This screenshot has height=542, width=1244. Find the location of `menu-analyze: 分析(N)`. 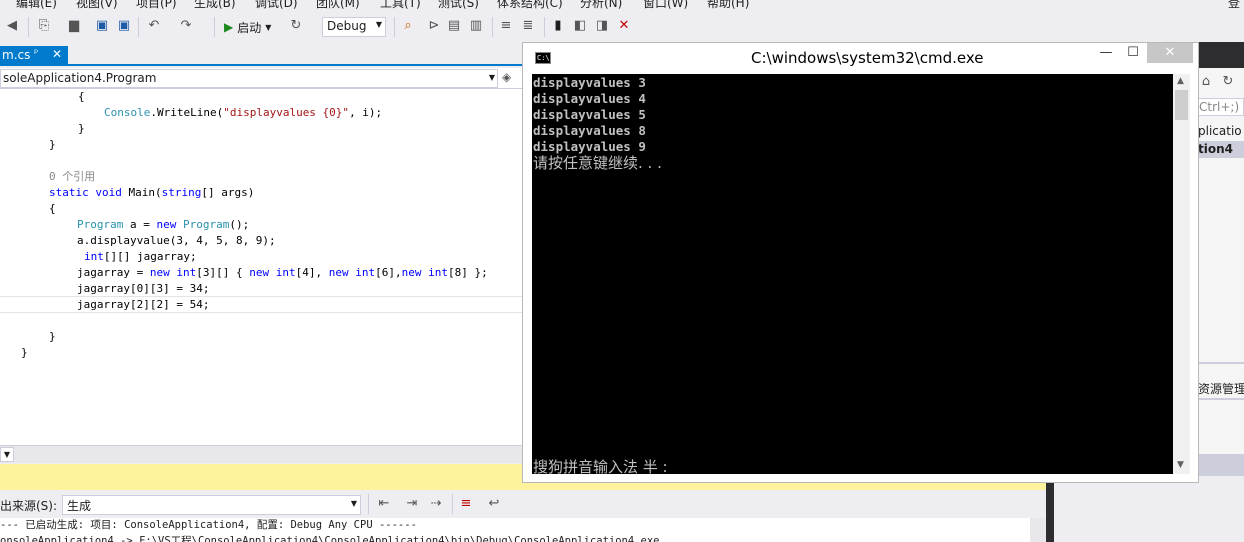

menu-analyze: 分析(N) is located at coordinates (601, 5).